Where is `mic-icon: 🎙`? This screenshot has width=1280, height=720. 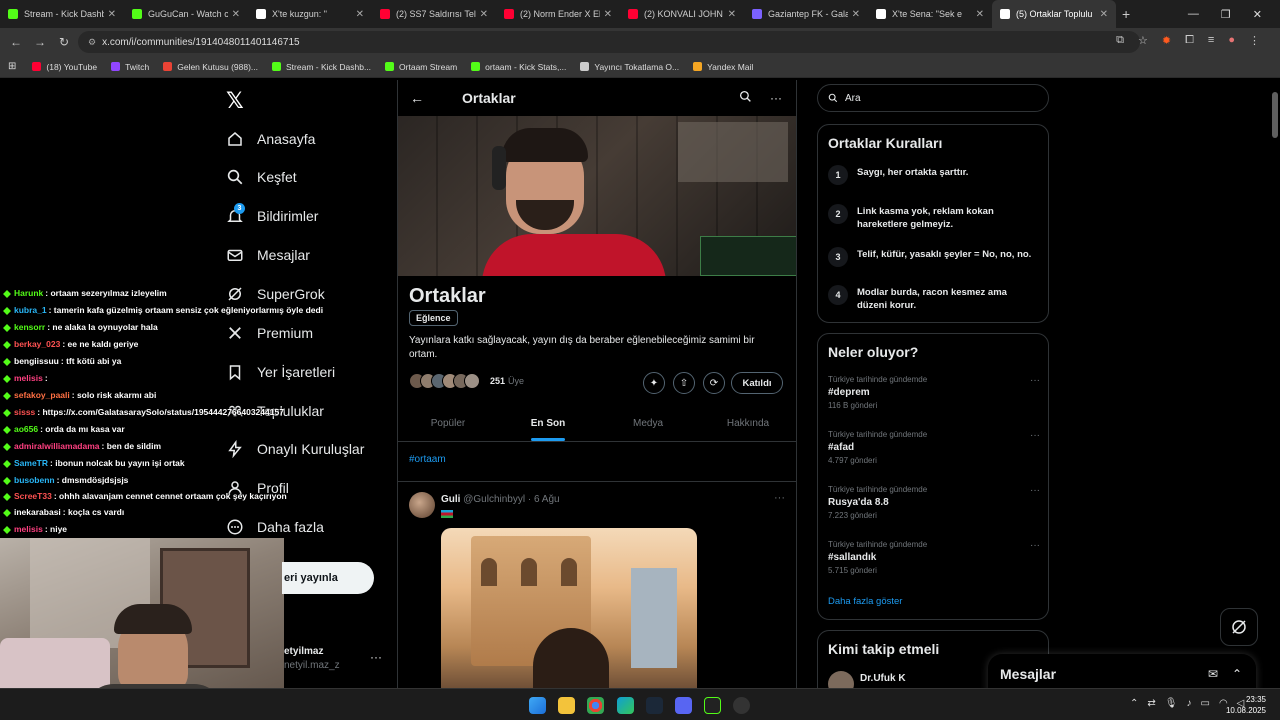 mic-icon: 🎙 is located at coordinates (1171, 703).